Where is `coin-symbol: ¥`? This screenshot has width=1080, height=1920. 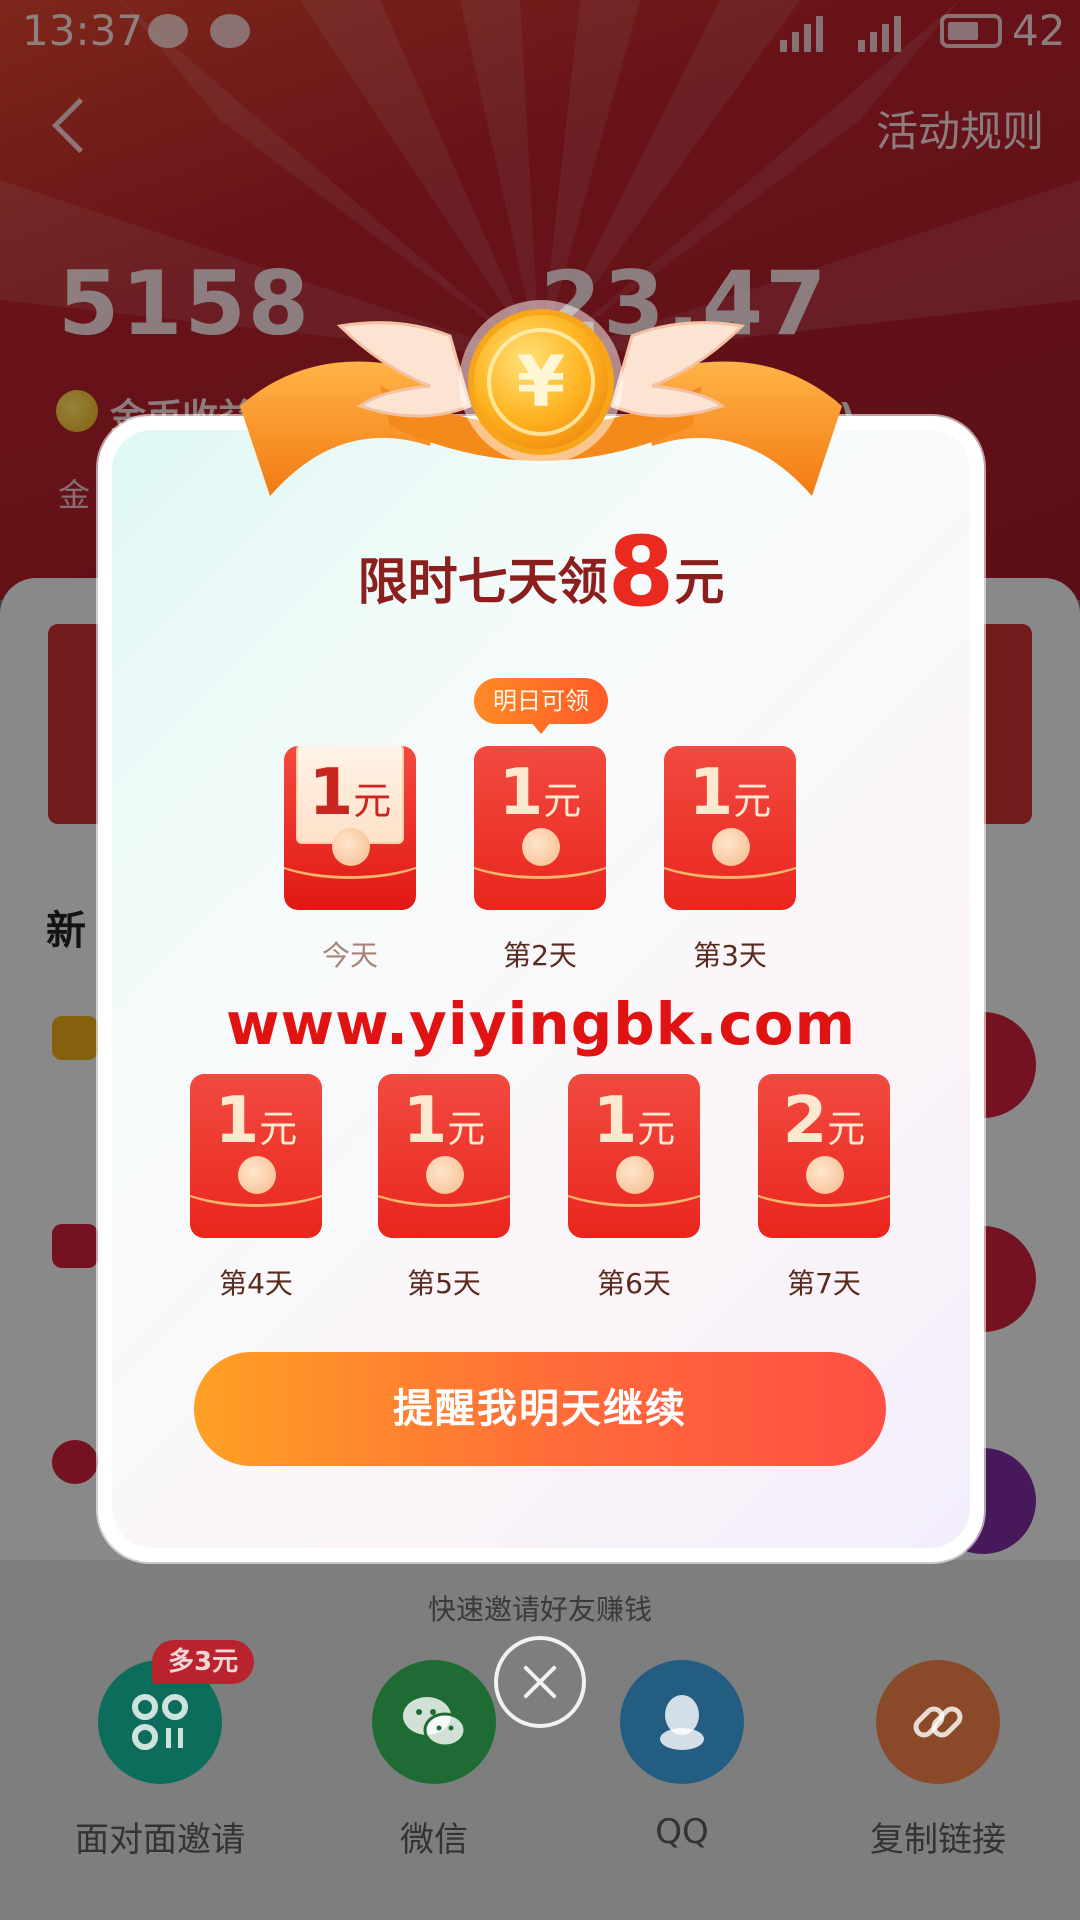
coin-symbol: ¥ is located at coordinates (541, 382).